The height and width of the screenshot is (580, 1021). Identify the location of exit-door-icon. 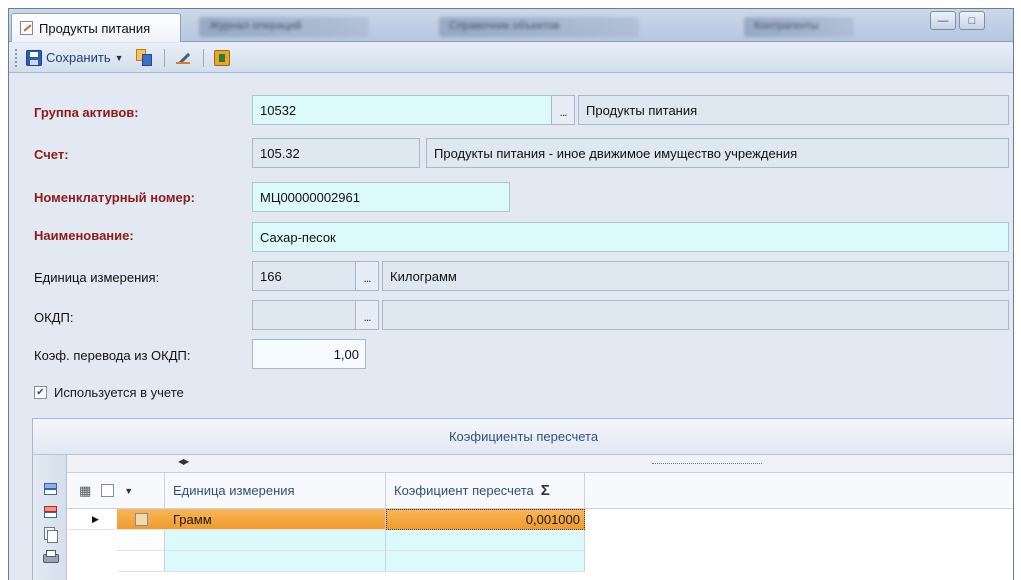
(221, 57).